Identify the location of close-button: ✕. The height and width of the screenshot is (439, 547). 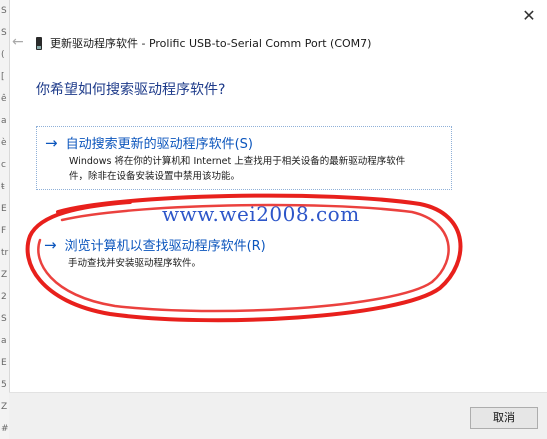
(529, 16).